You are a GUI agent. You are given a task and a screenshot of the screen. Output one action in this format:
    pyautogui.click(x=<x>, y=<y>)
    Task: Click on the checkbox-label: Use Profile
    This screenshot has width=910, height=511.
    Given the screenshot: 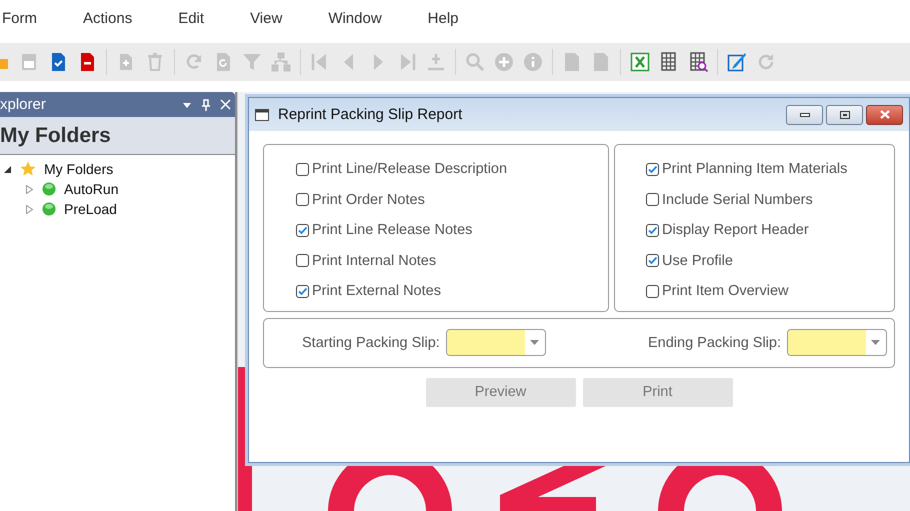 What is the action you would take?
    pyautogui.click(x=697, y=260)
    